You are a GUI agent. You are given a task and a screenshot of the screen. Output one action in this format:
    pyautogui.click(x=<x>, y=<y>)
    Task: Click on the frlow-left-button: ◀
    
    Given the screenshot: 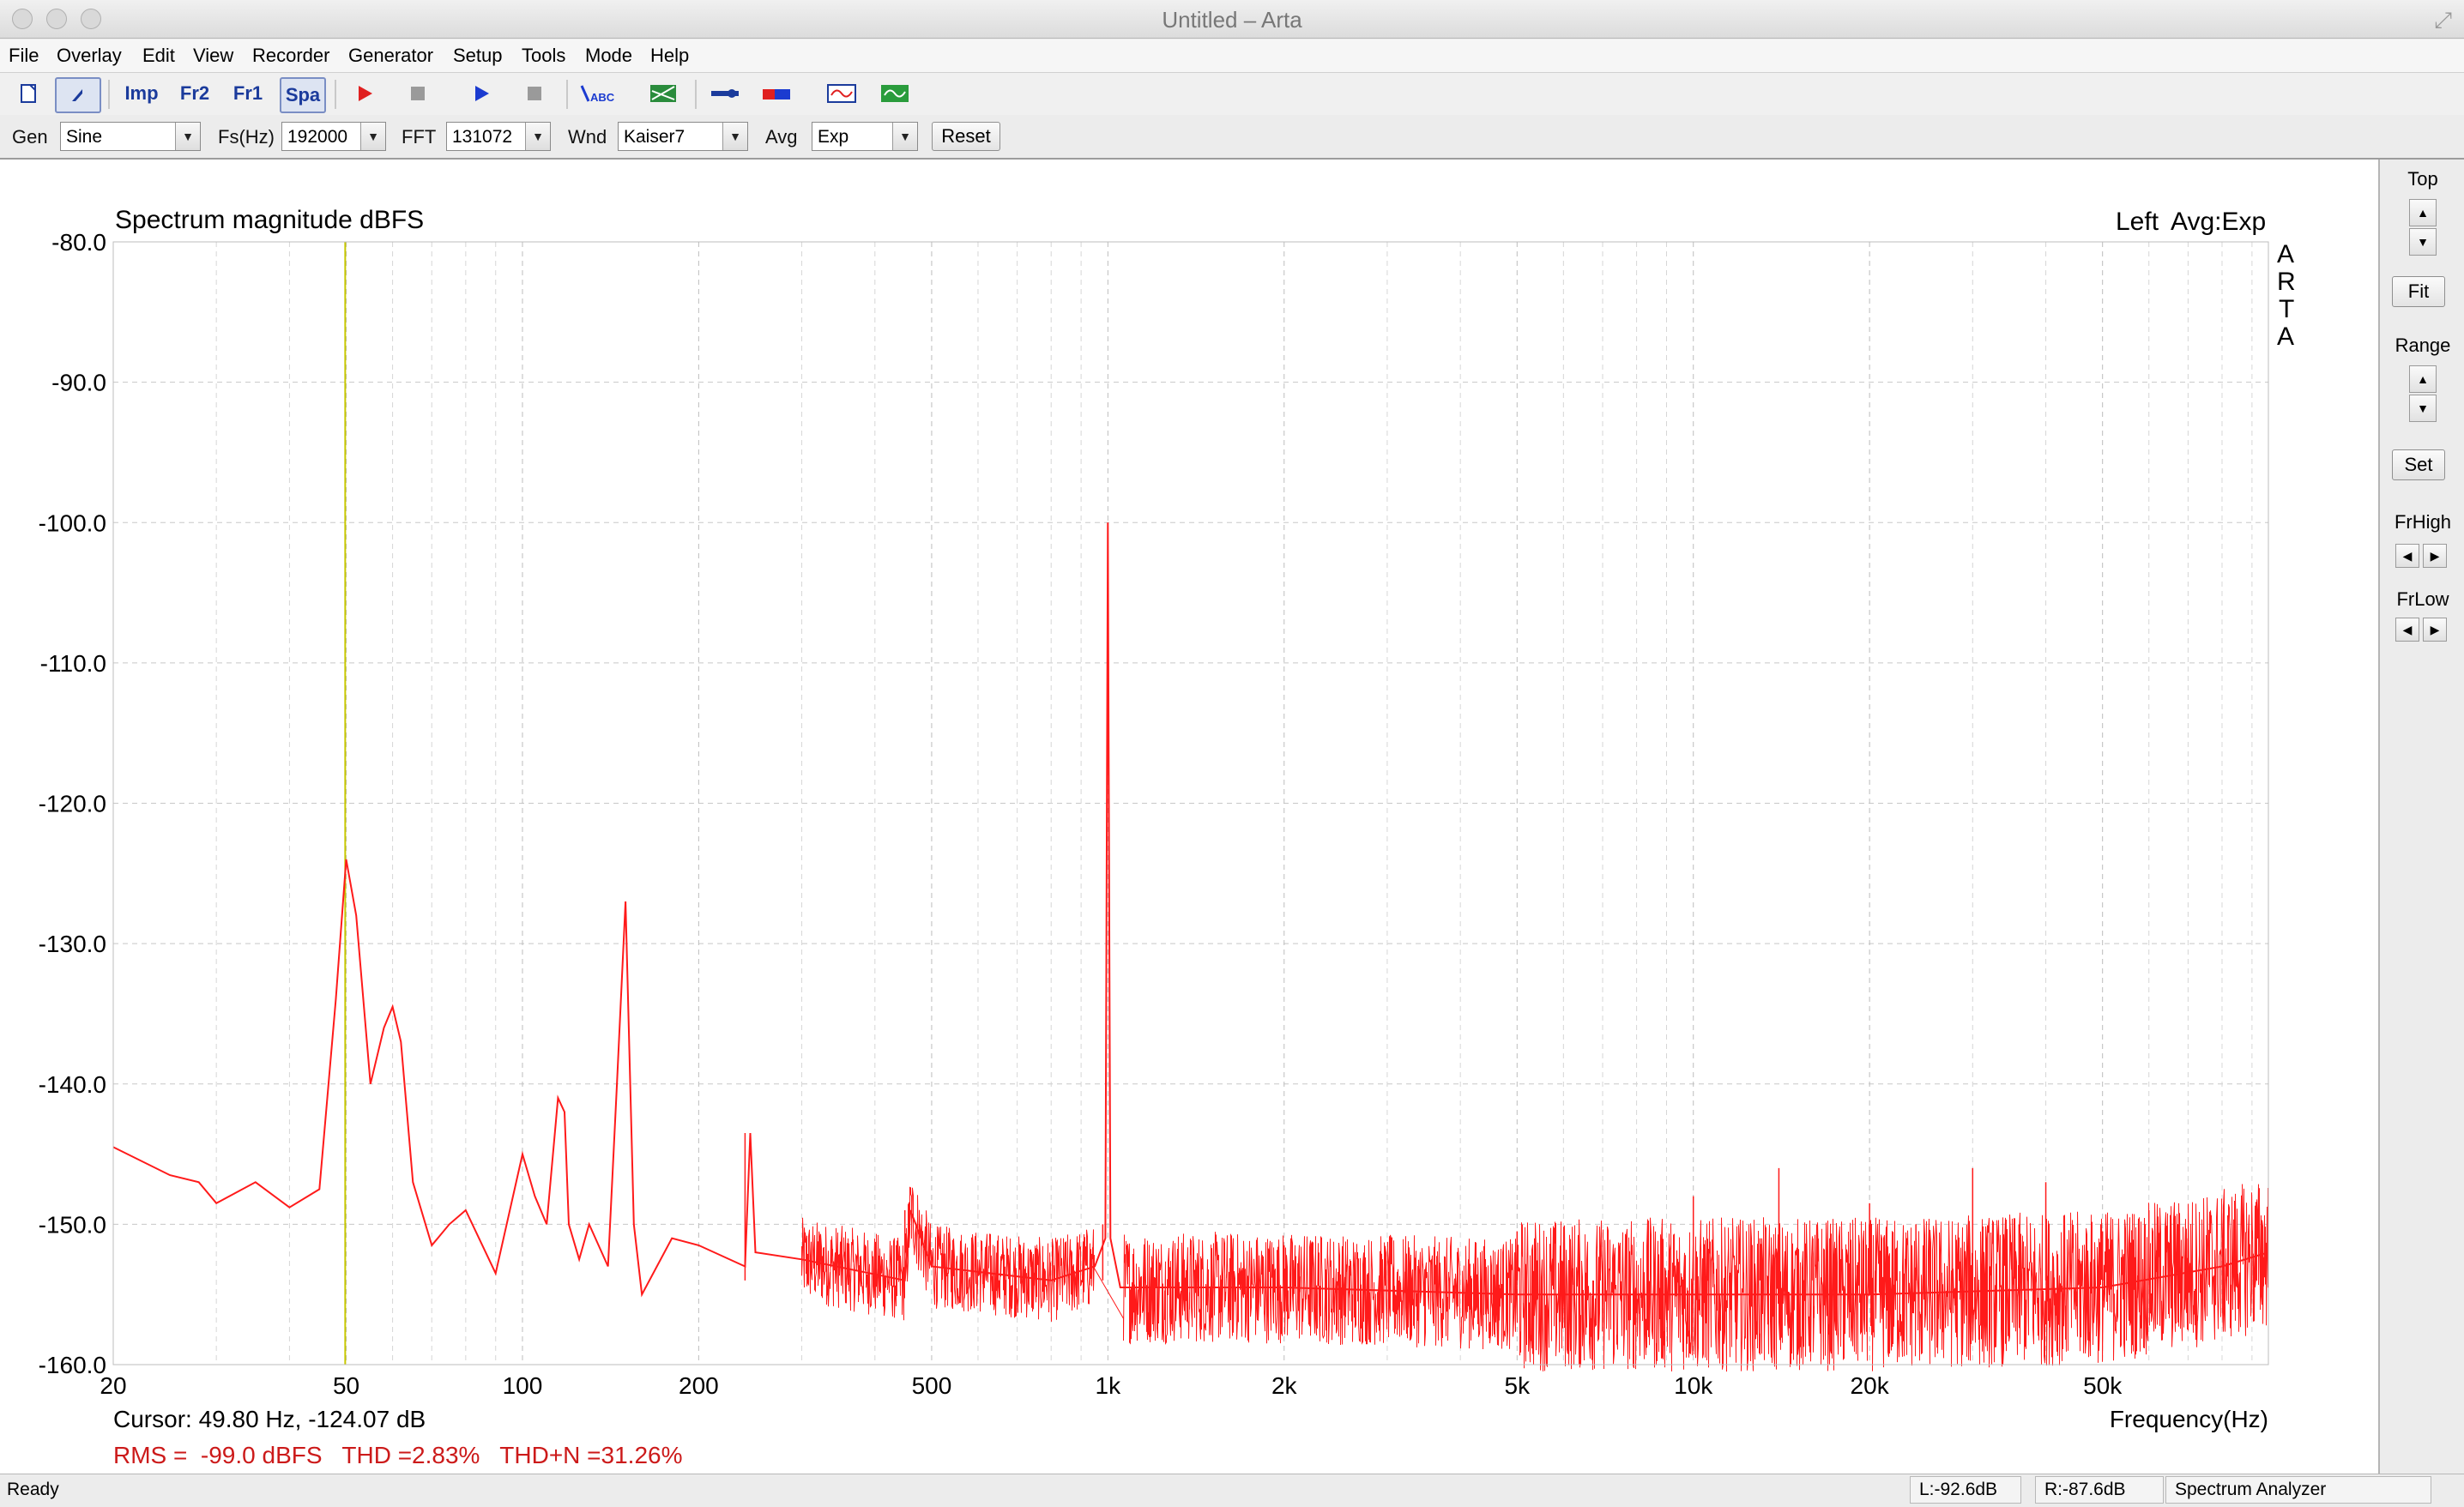 What is the action you would take?
    pyautogui.click(x=2407, y=630)
    